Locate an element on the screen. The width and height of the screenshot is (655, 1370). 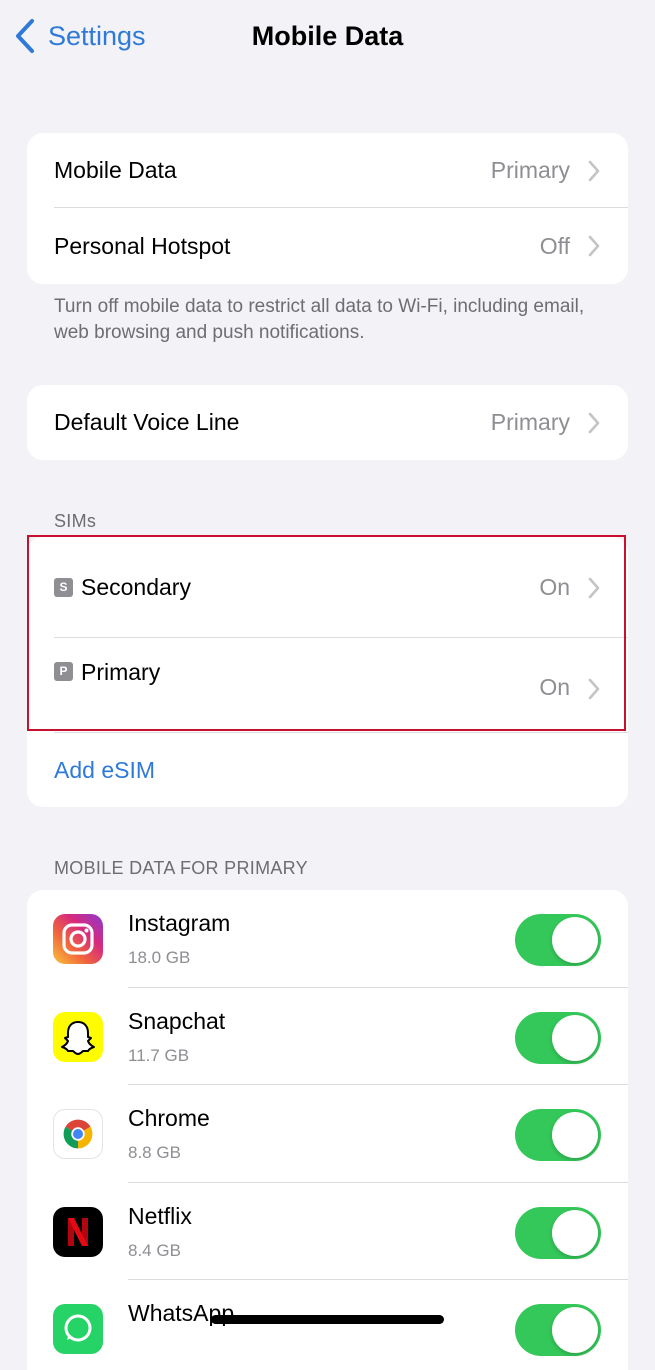
default-voice-line-label: Default Voice Line is located at coordinates (147, 422).